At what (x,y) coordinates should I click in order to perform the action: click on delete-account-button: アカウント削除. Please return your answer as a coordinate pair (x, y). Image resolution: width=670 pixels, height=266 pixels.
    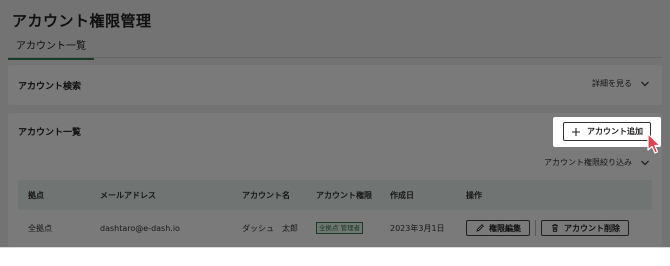
    Looking at the image, I should click on (585, 228).